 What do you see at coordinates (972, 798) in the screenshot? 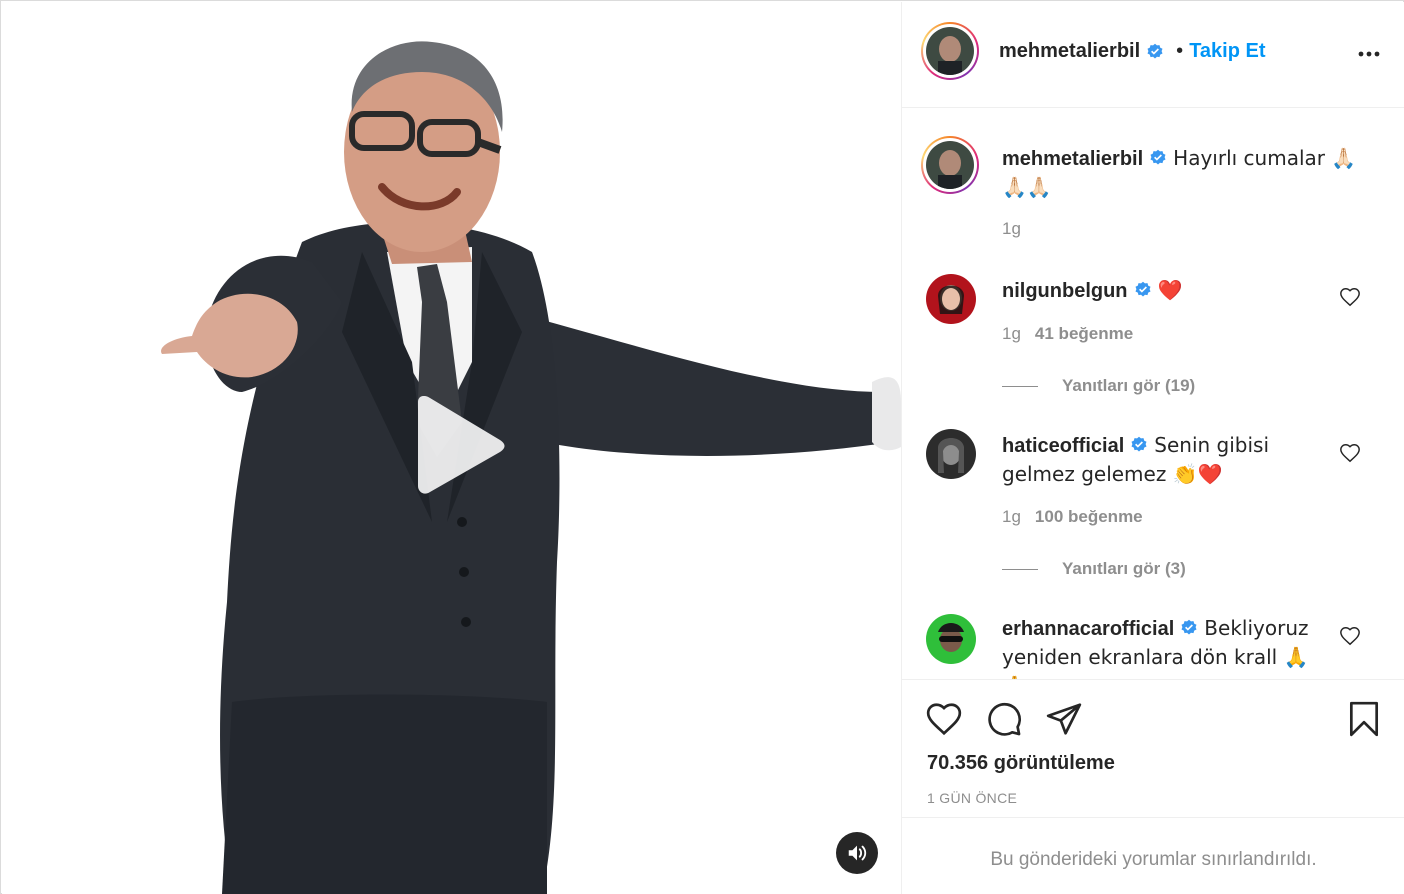
I see `post-date: 1 GÜN ÖNCE` at bounding box center [972, 798].